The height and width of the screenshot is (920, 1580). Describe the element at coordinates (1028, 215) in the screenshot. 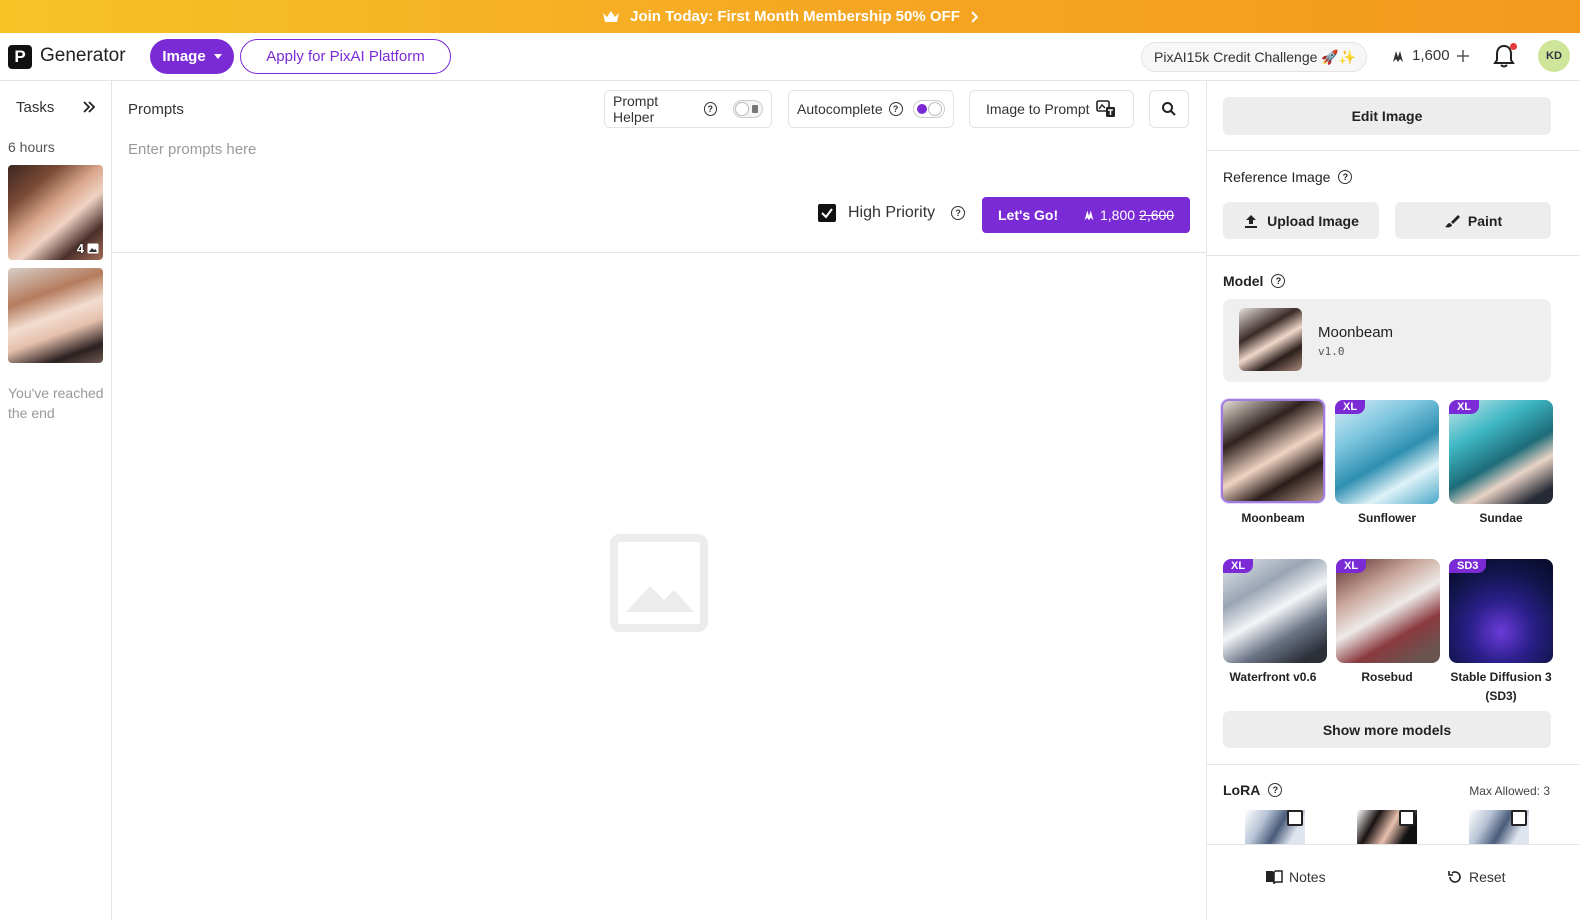

I see `generate-label: Let's Go!` at that location.